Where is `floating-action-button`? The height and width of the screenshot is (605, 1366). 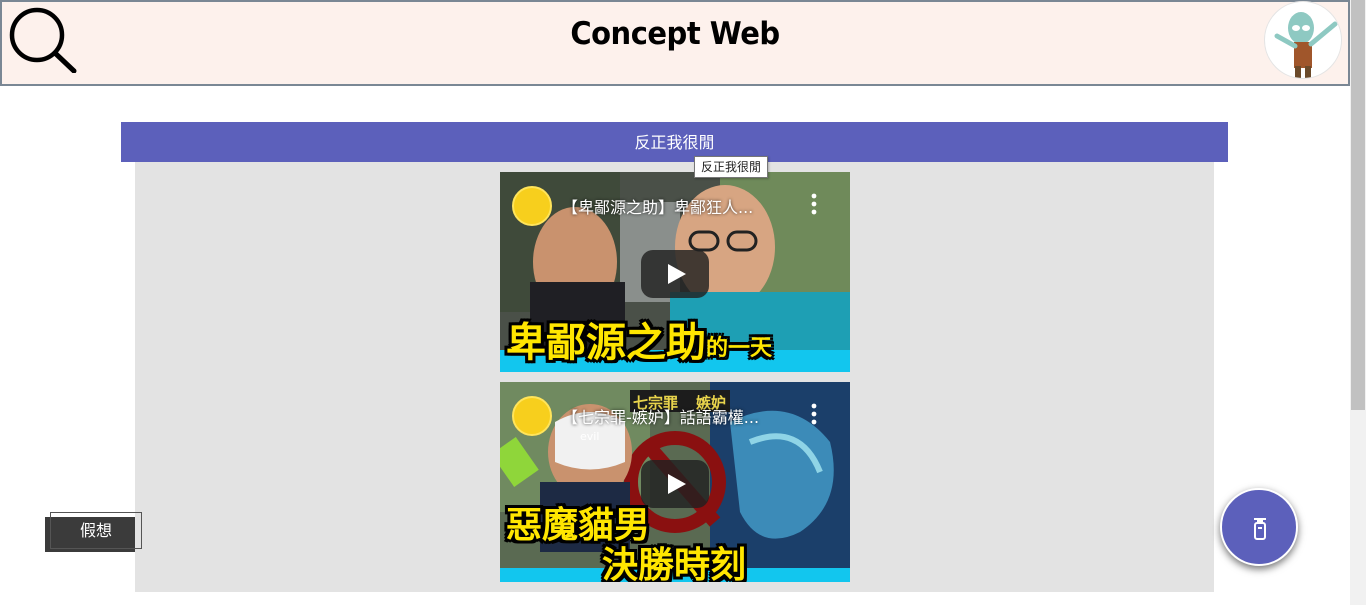
floating-action-button is located at coordinates (1259, 527).